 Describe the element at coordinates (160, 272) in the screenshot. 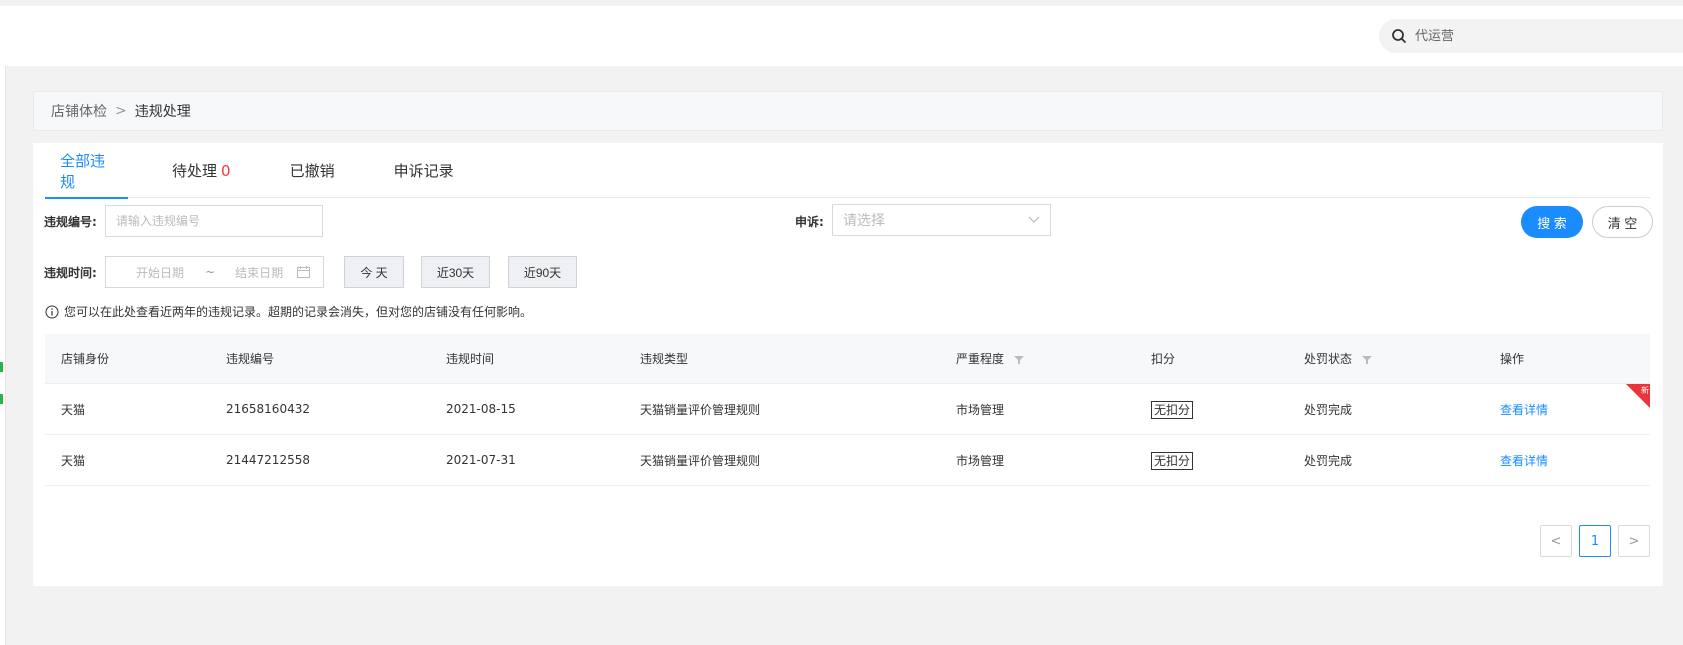

I see `start-date-placeholder: 开始日期` at that location.